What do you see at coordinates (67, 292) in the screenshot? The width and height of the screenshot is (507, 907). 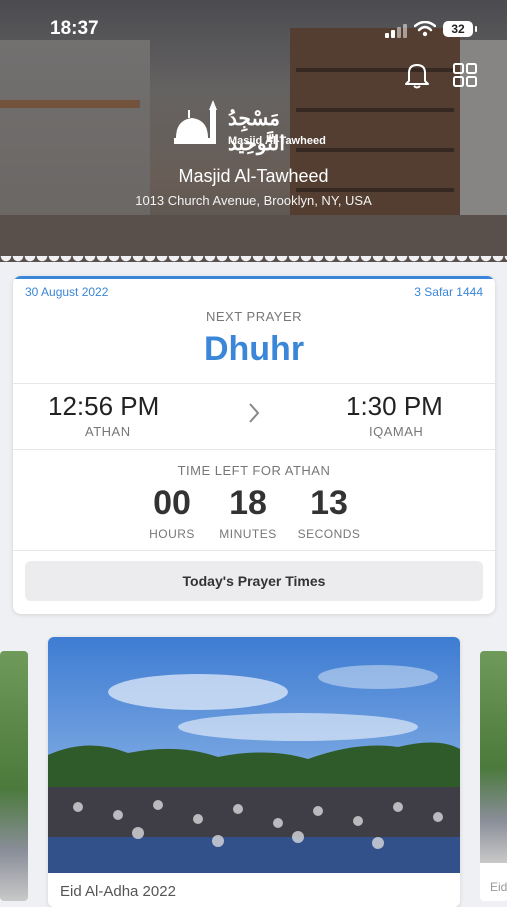 I see `gregorian-date: 30 August 2022` at bounding box center [67, 292].